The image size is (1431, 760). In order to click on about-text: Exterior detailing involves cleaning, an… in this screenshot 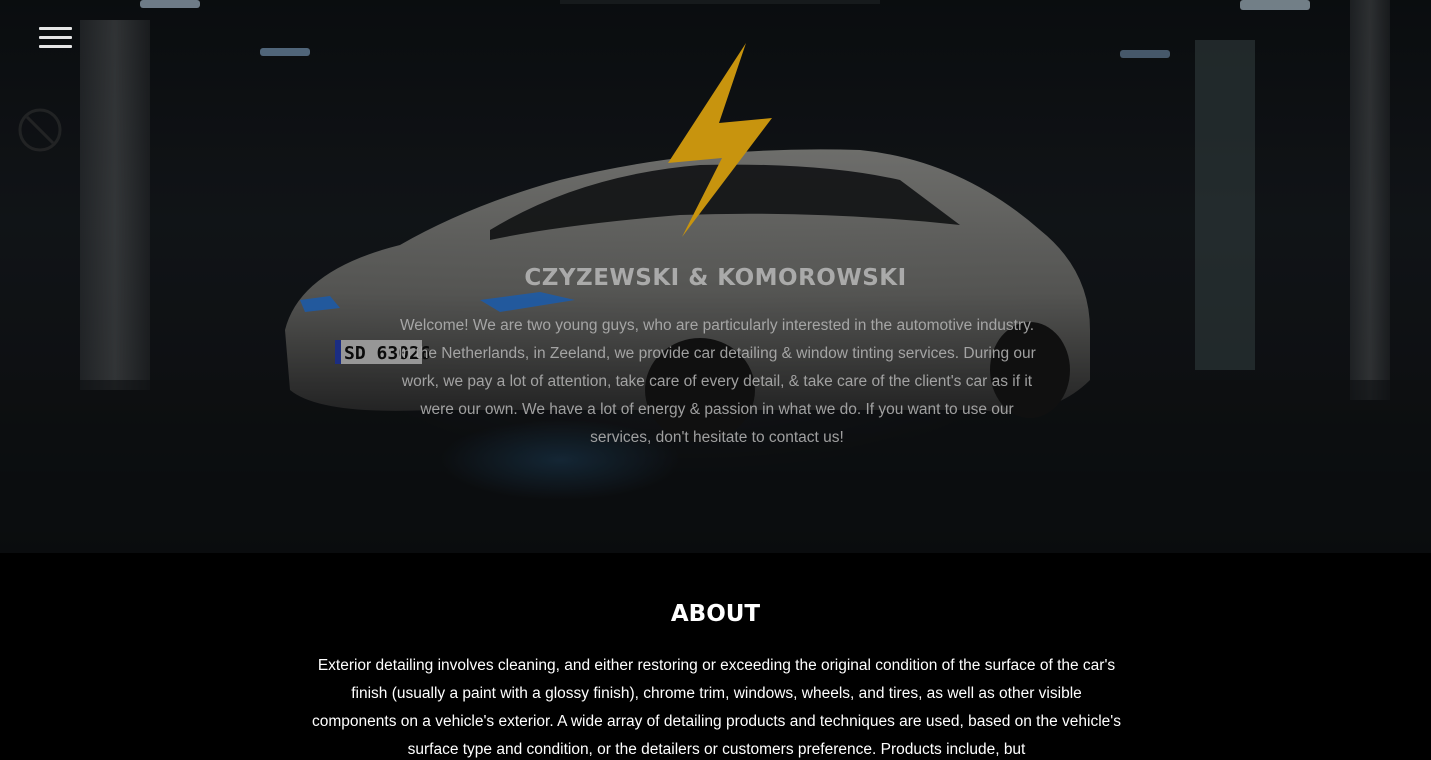, I will do `click(716, 707)`.